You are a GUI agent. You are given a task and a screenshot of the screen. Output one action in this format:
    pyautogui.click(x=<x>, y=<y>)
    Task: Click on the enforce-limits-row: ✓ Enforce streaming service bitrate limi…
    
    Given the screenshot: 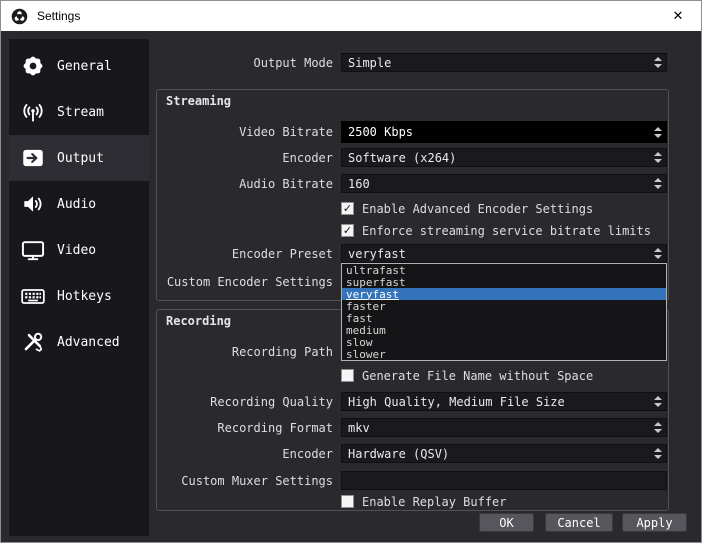 What is the action you would take?
    pyautogui.click(x=351, y=230)
    